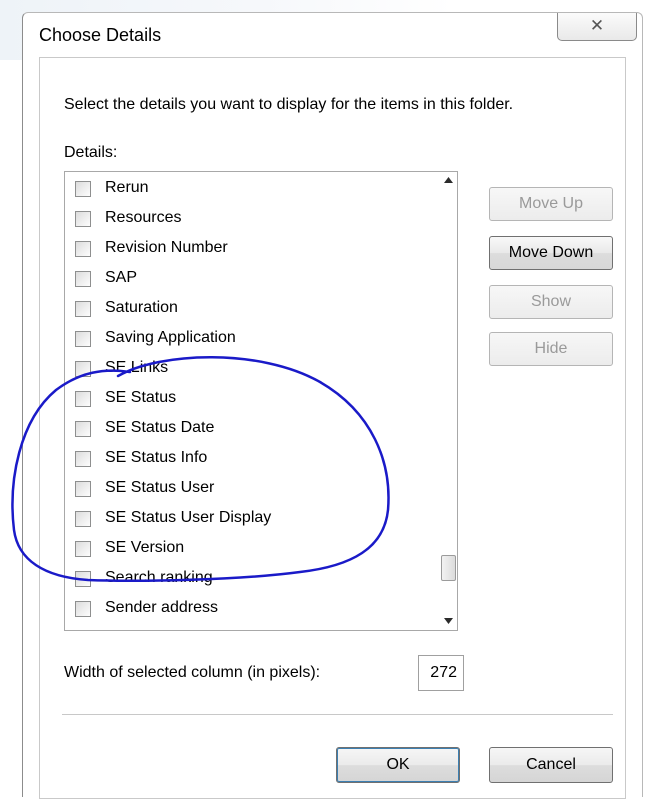  Describe the element at coordinates (156, 457) in the screenshot. I see `detail-label: SE Status Info` at that location.